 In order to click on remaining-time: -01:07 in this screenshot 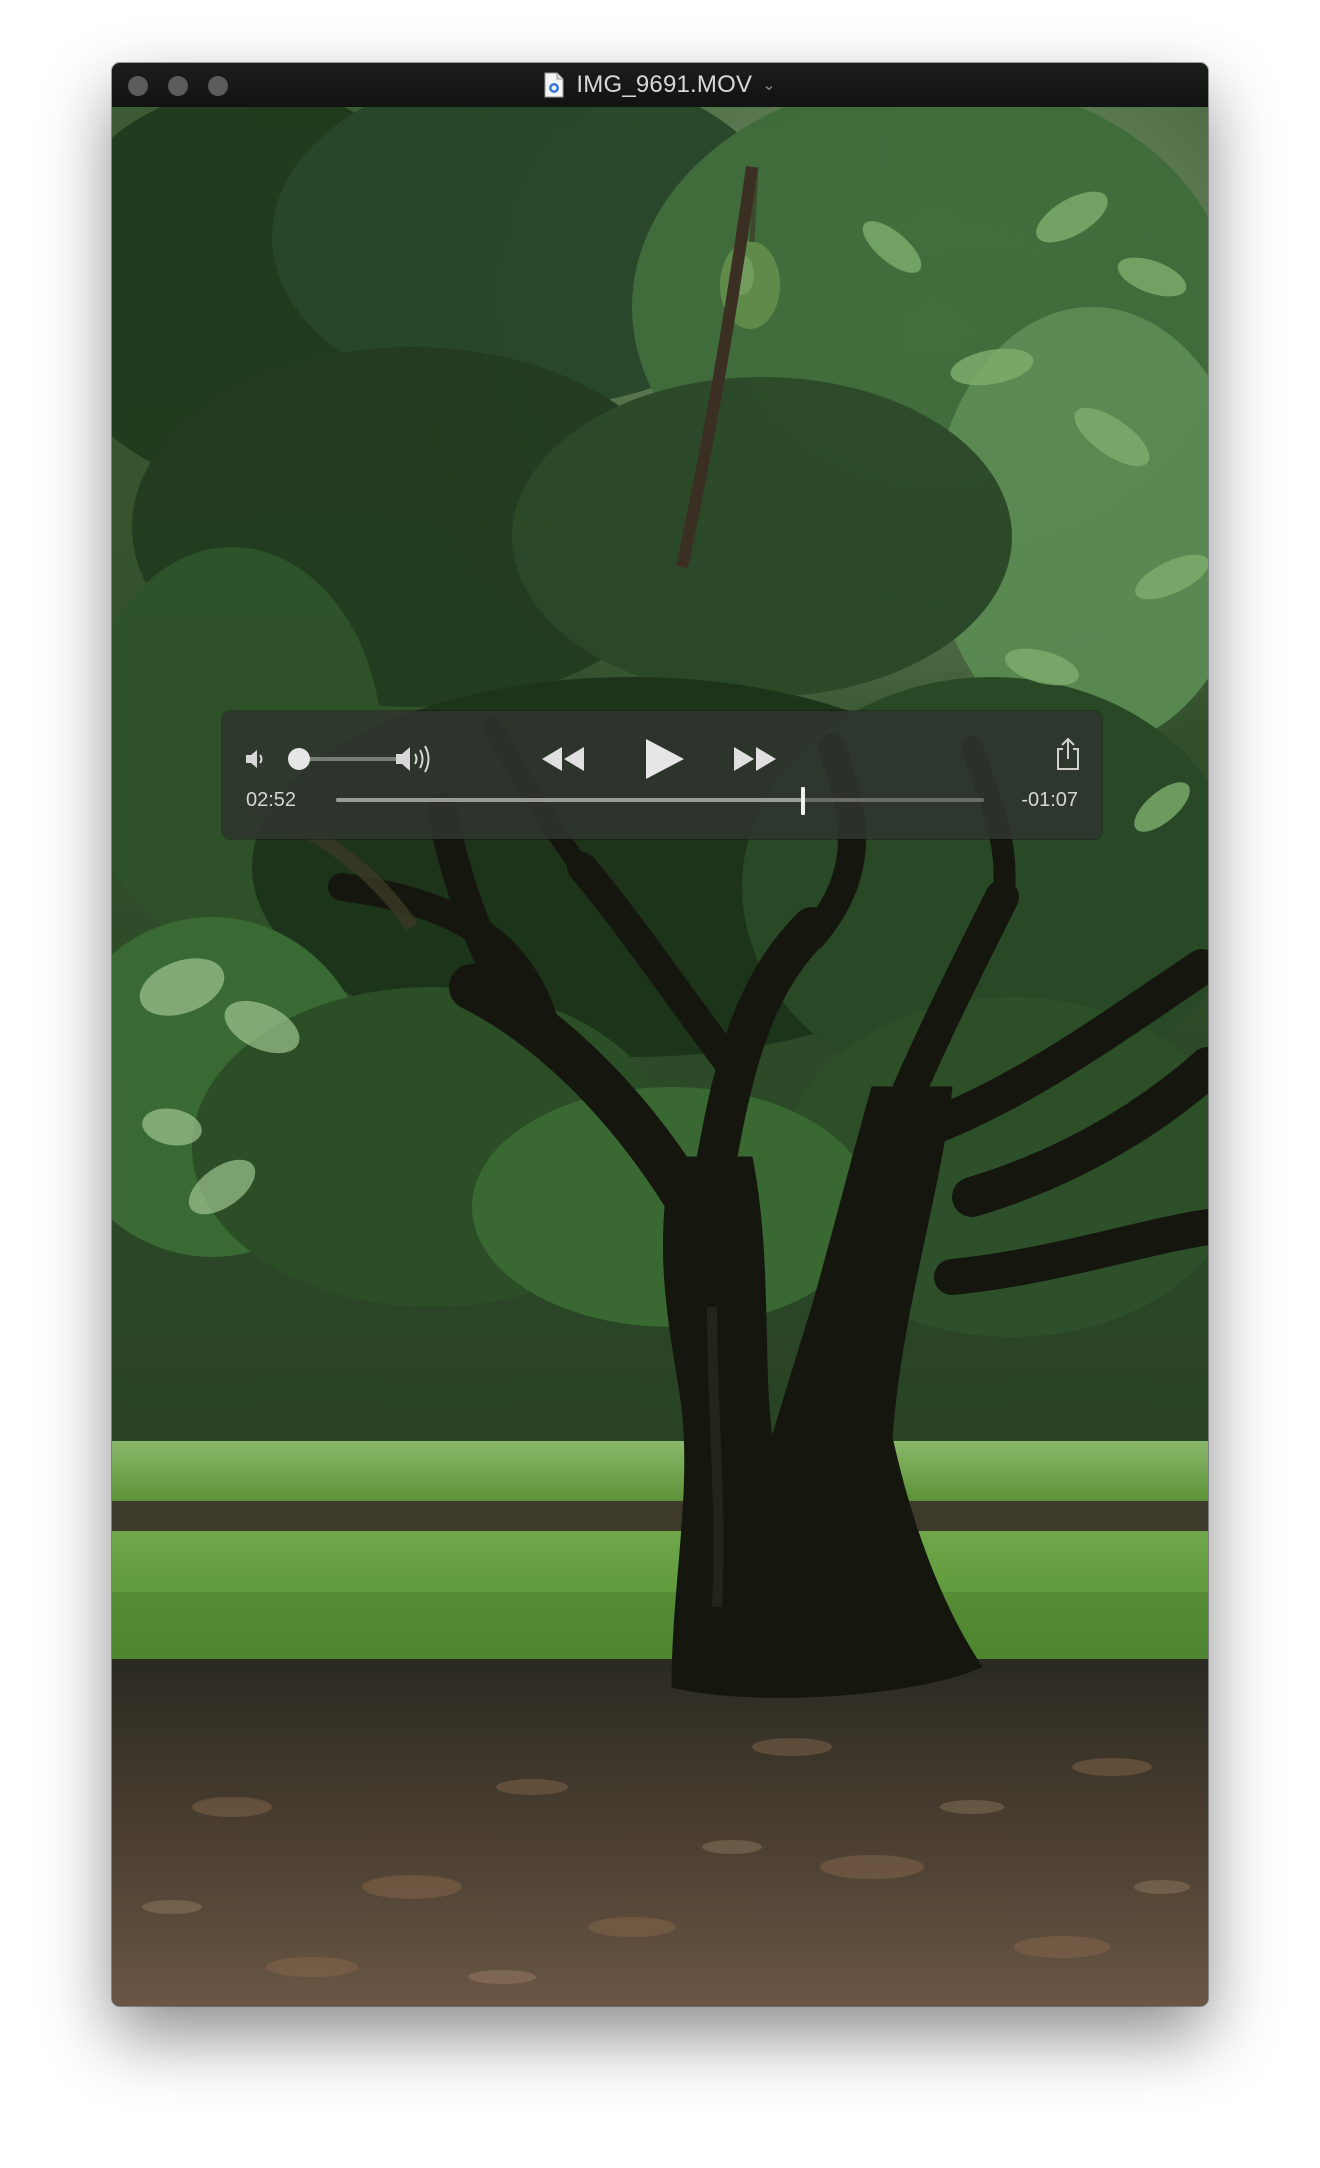, I will do `click(1049, 800)`.